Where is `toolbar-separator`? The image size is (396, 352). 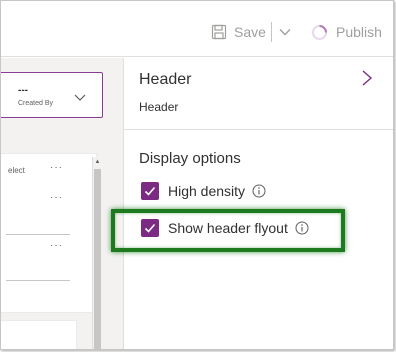
toolbar-separator is located at coordinates (271, 32).